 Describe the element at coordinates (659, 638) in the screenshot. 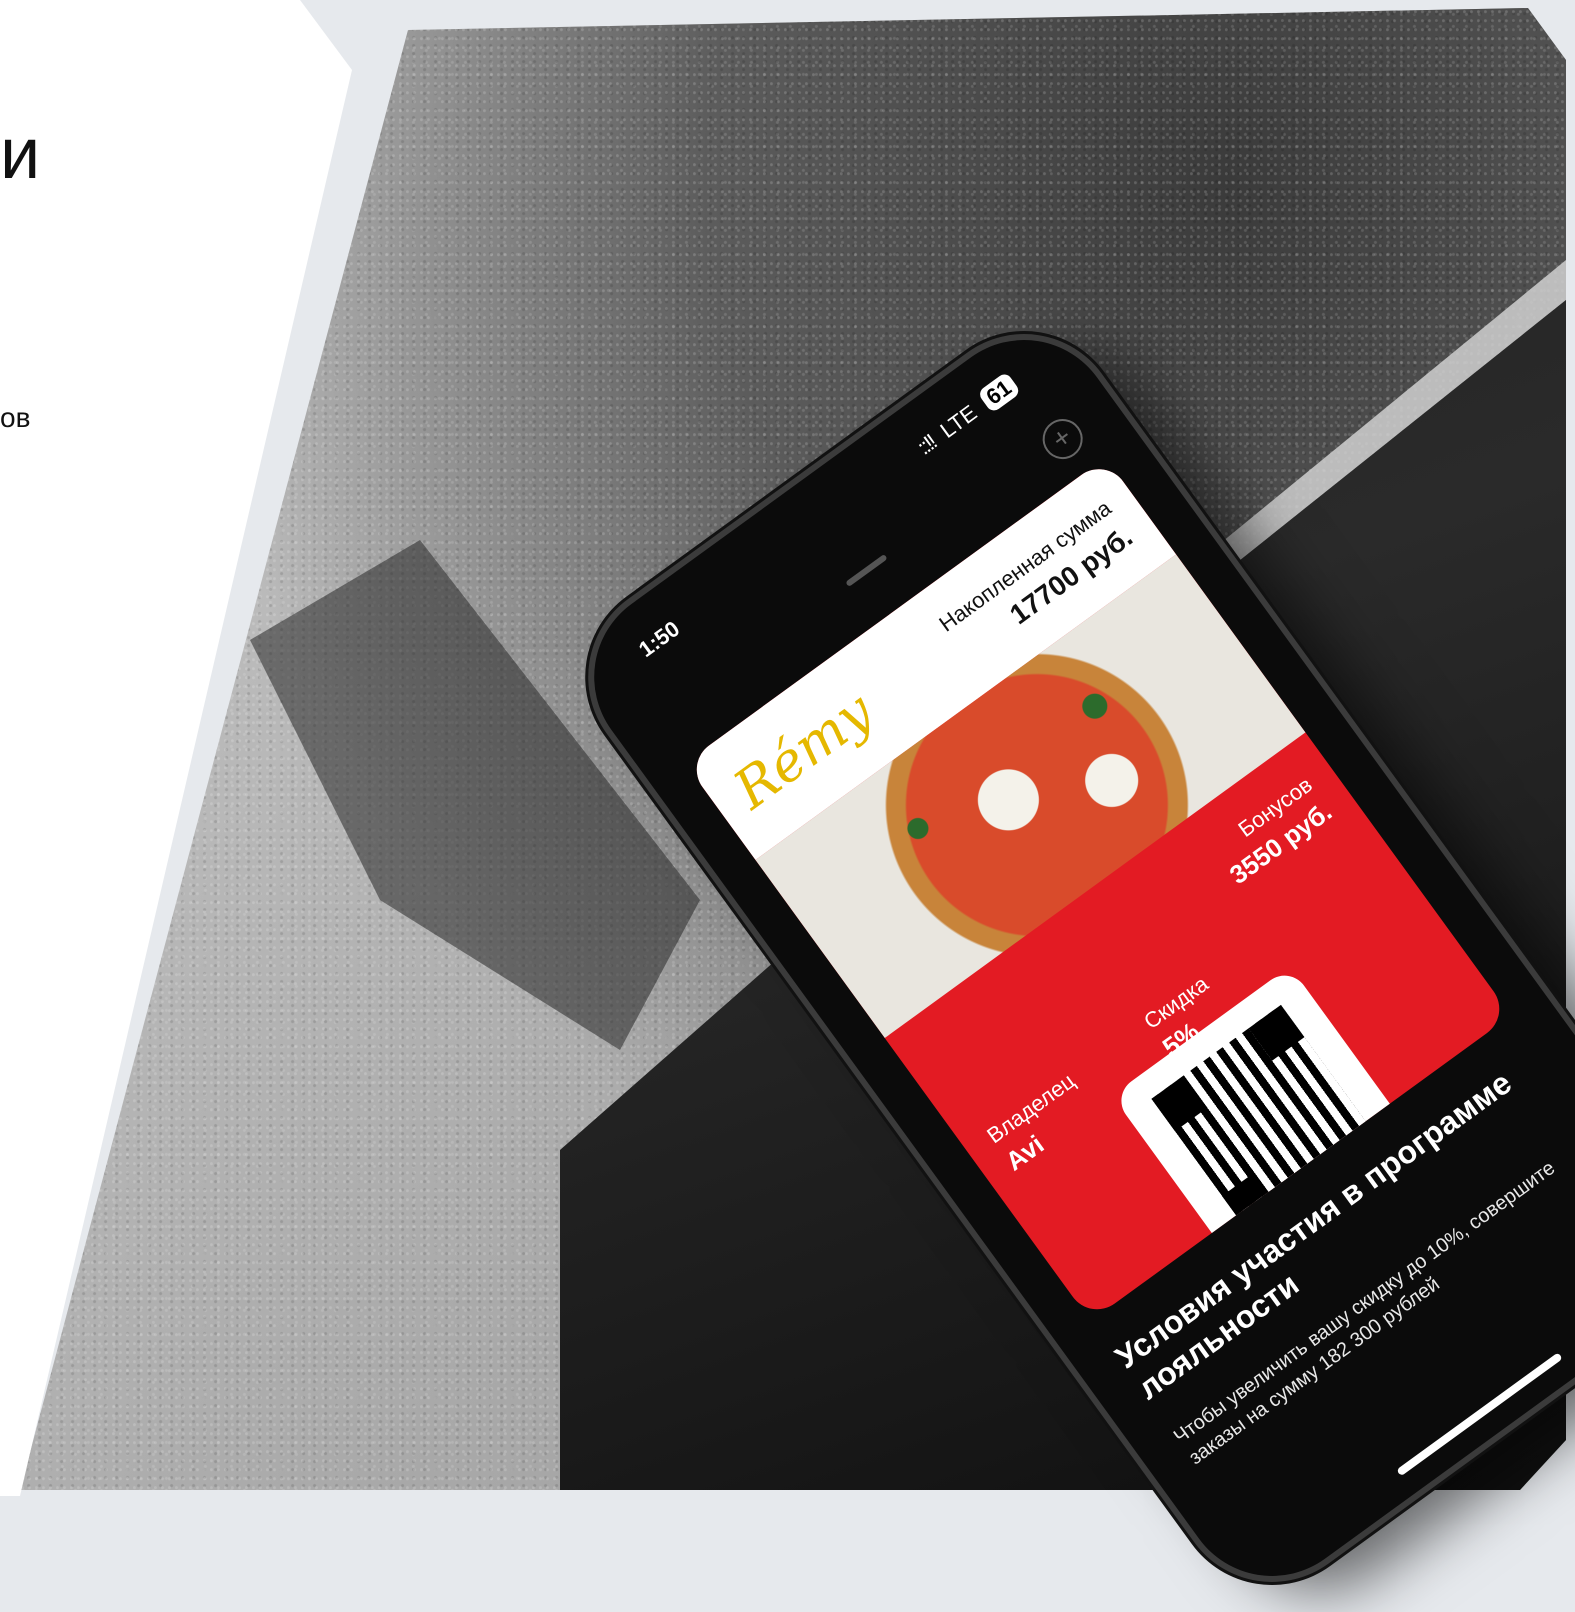

I see `status-time: 1:50` at that location.